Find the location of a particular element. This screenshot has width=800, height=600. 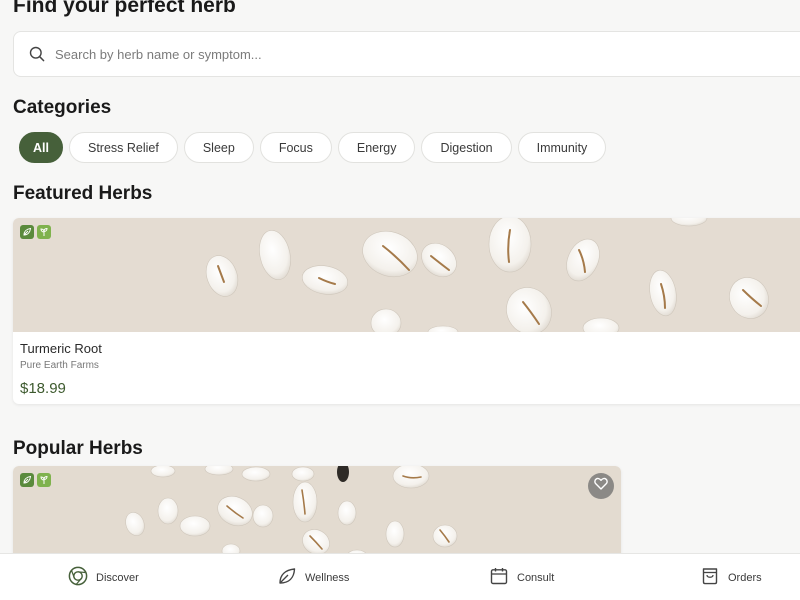

calendar-icon is located at coordinates (499, 577).